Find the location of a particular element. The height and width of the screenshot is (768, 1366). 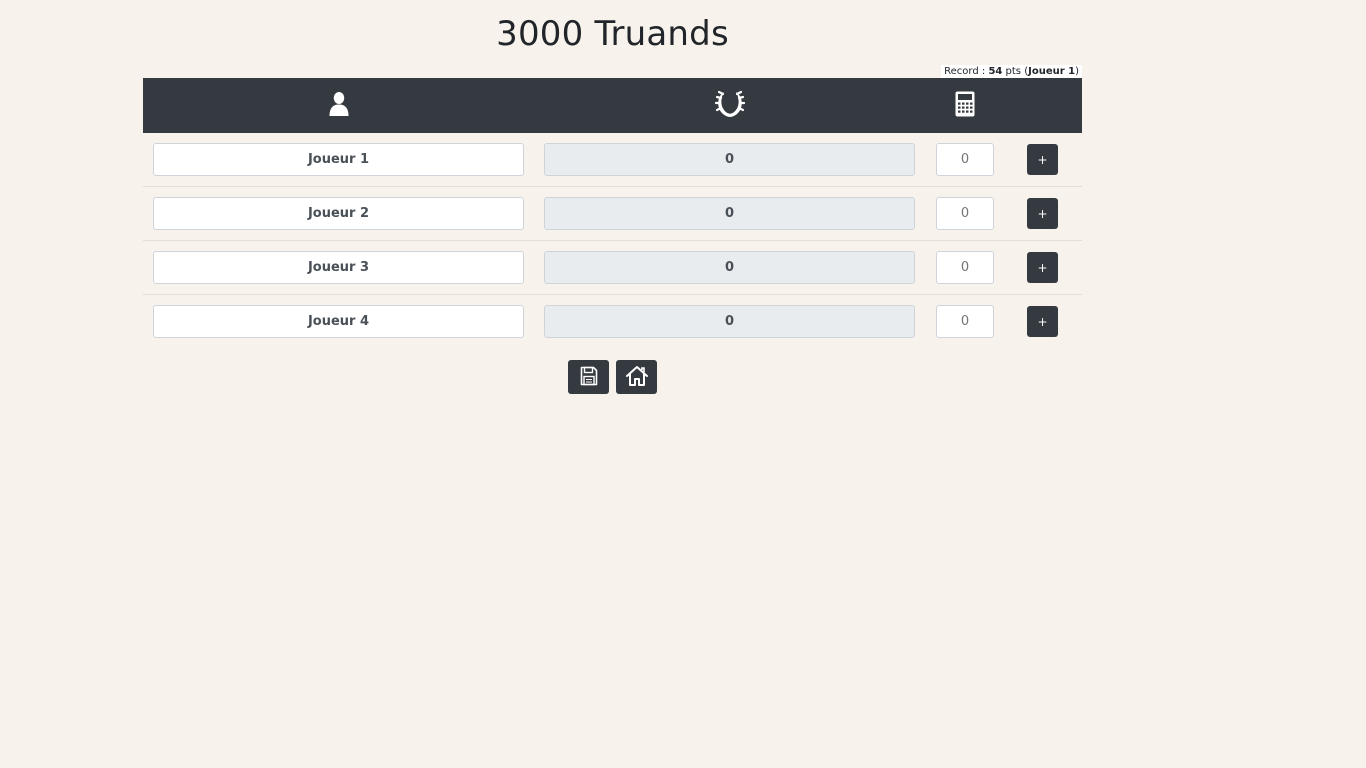

record-unit: pts ( is located at coordinates (1015, 71).